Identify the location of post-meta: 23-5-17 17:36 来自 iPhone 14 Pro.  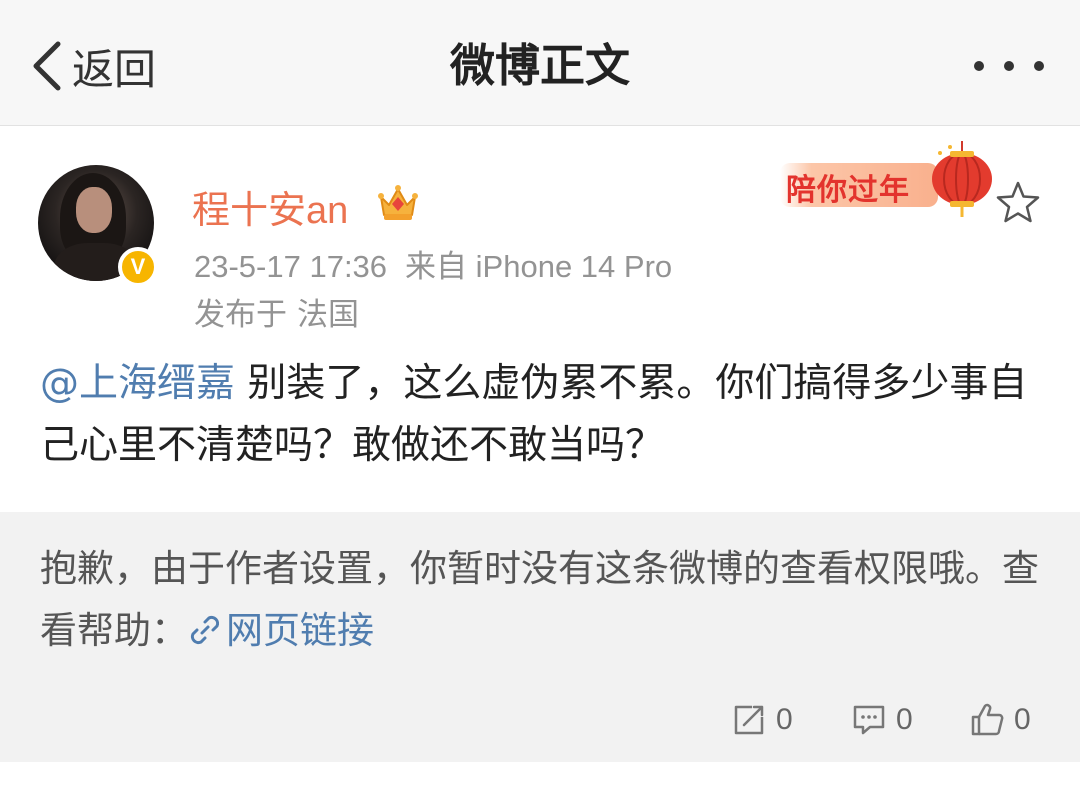
(433, 263).